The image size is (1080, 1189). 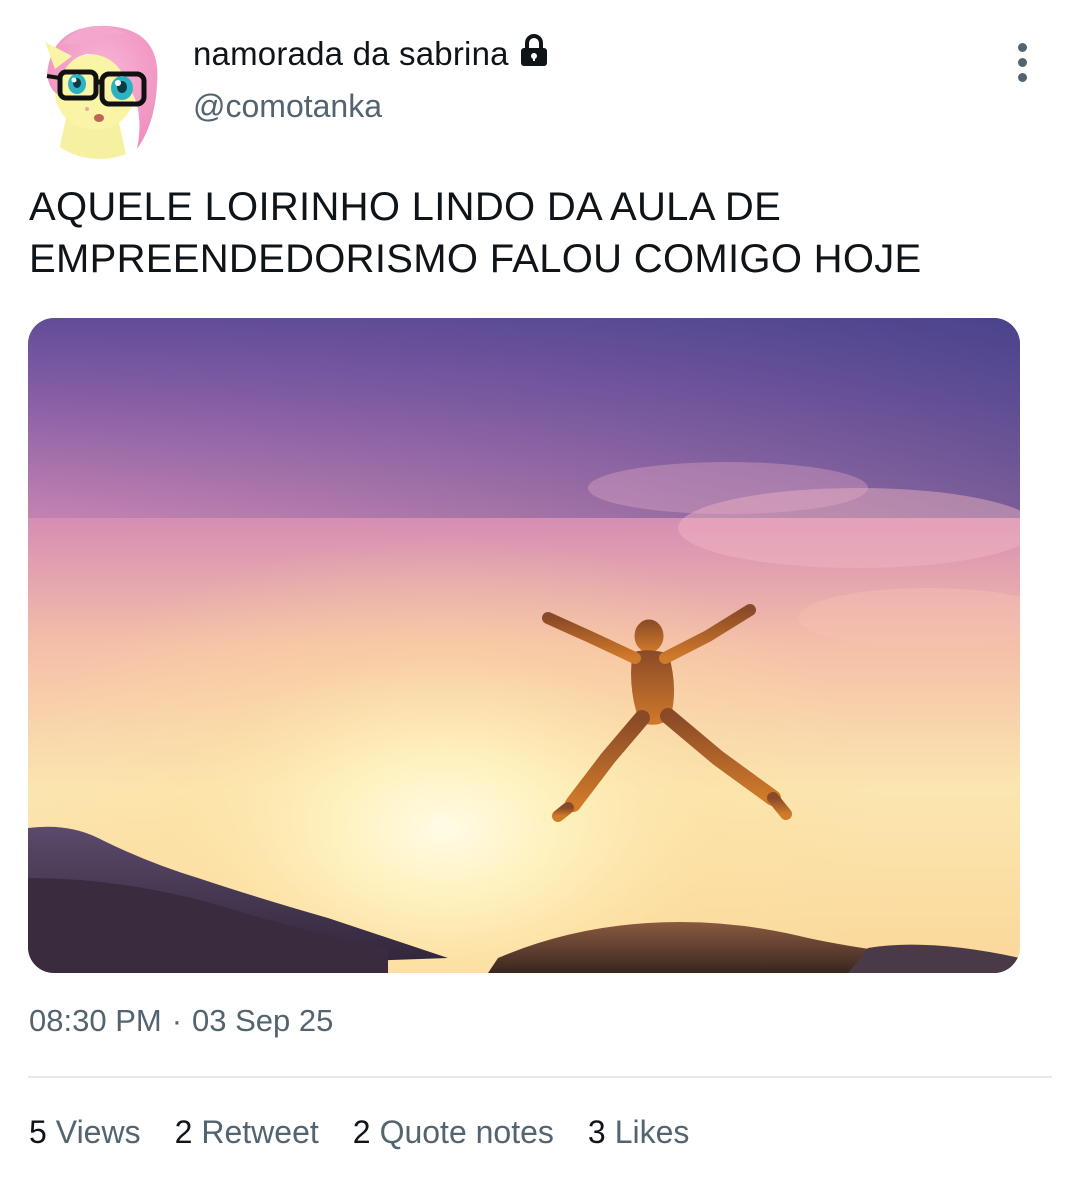 What do you see at coordinates (534, 51) in the screenshot?
I see `lock-icon` at bounding box center [534, 51].